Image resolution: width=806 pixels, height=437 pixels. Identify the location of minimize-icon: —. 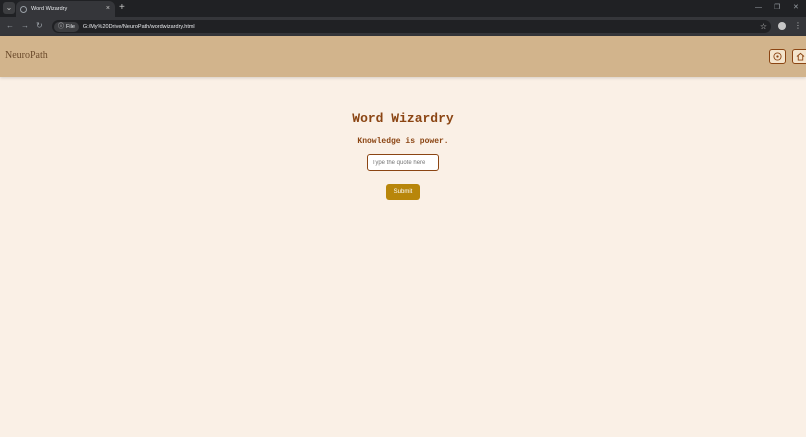
(758, 7).